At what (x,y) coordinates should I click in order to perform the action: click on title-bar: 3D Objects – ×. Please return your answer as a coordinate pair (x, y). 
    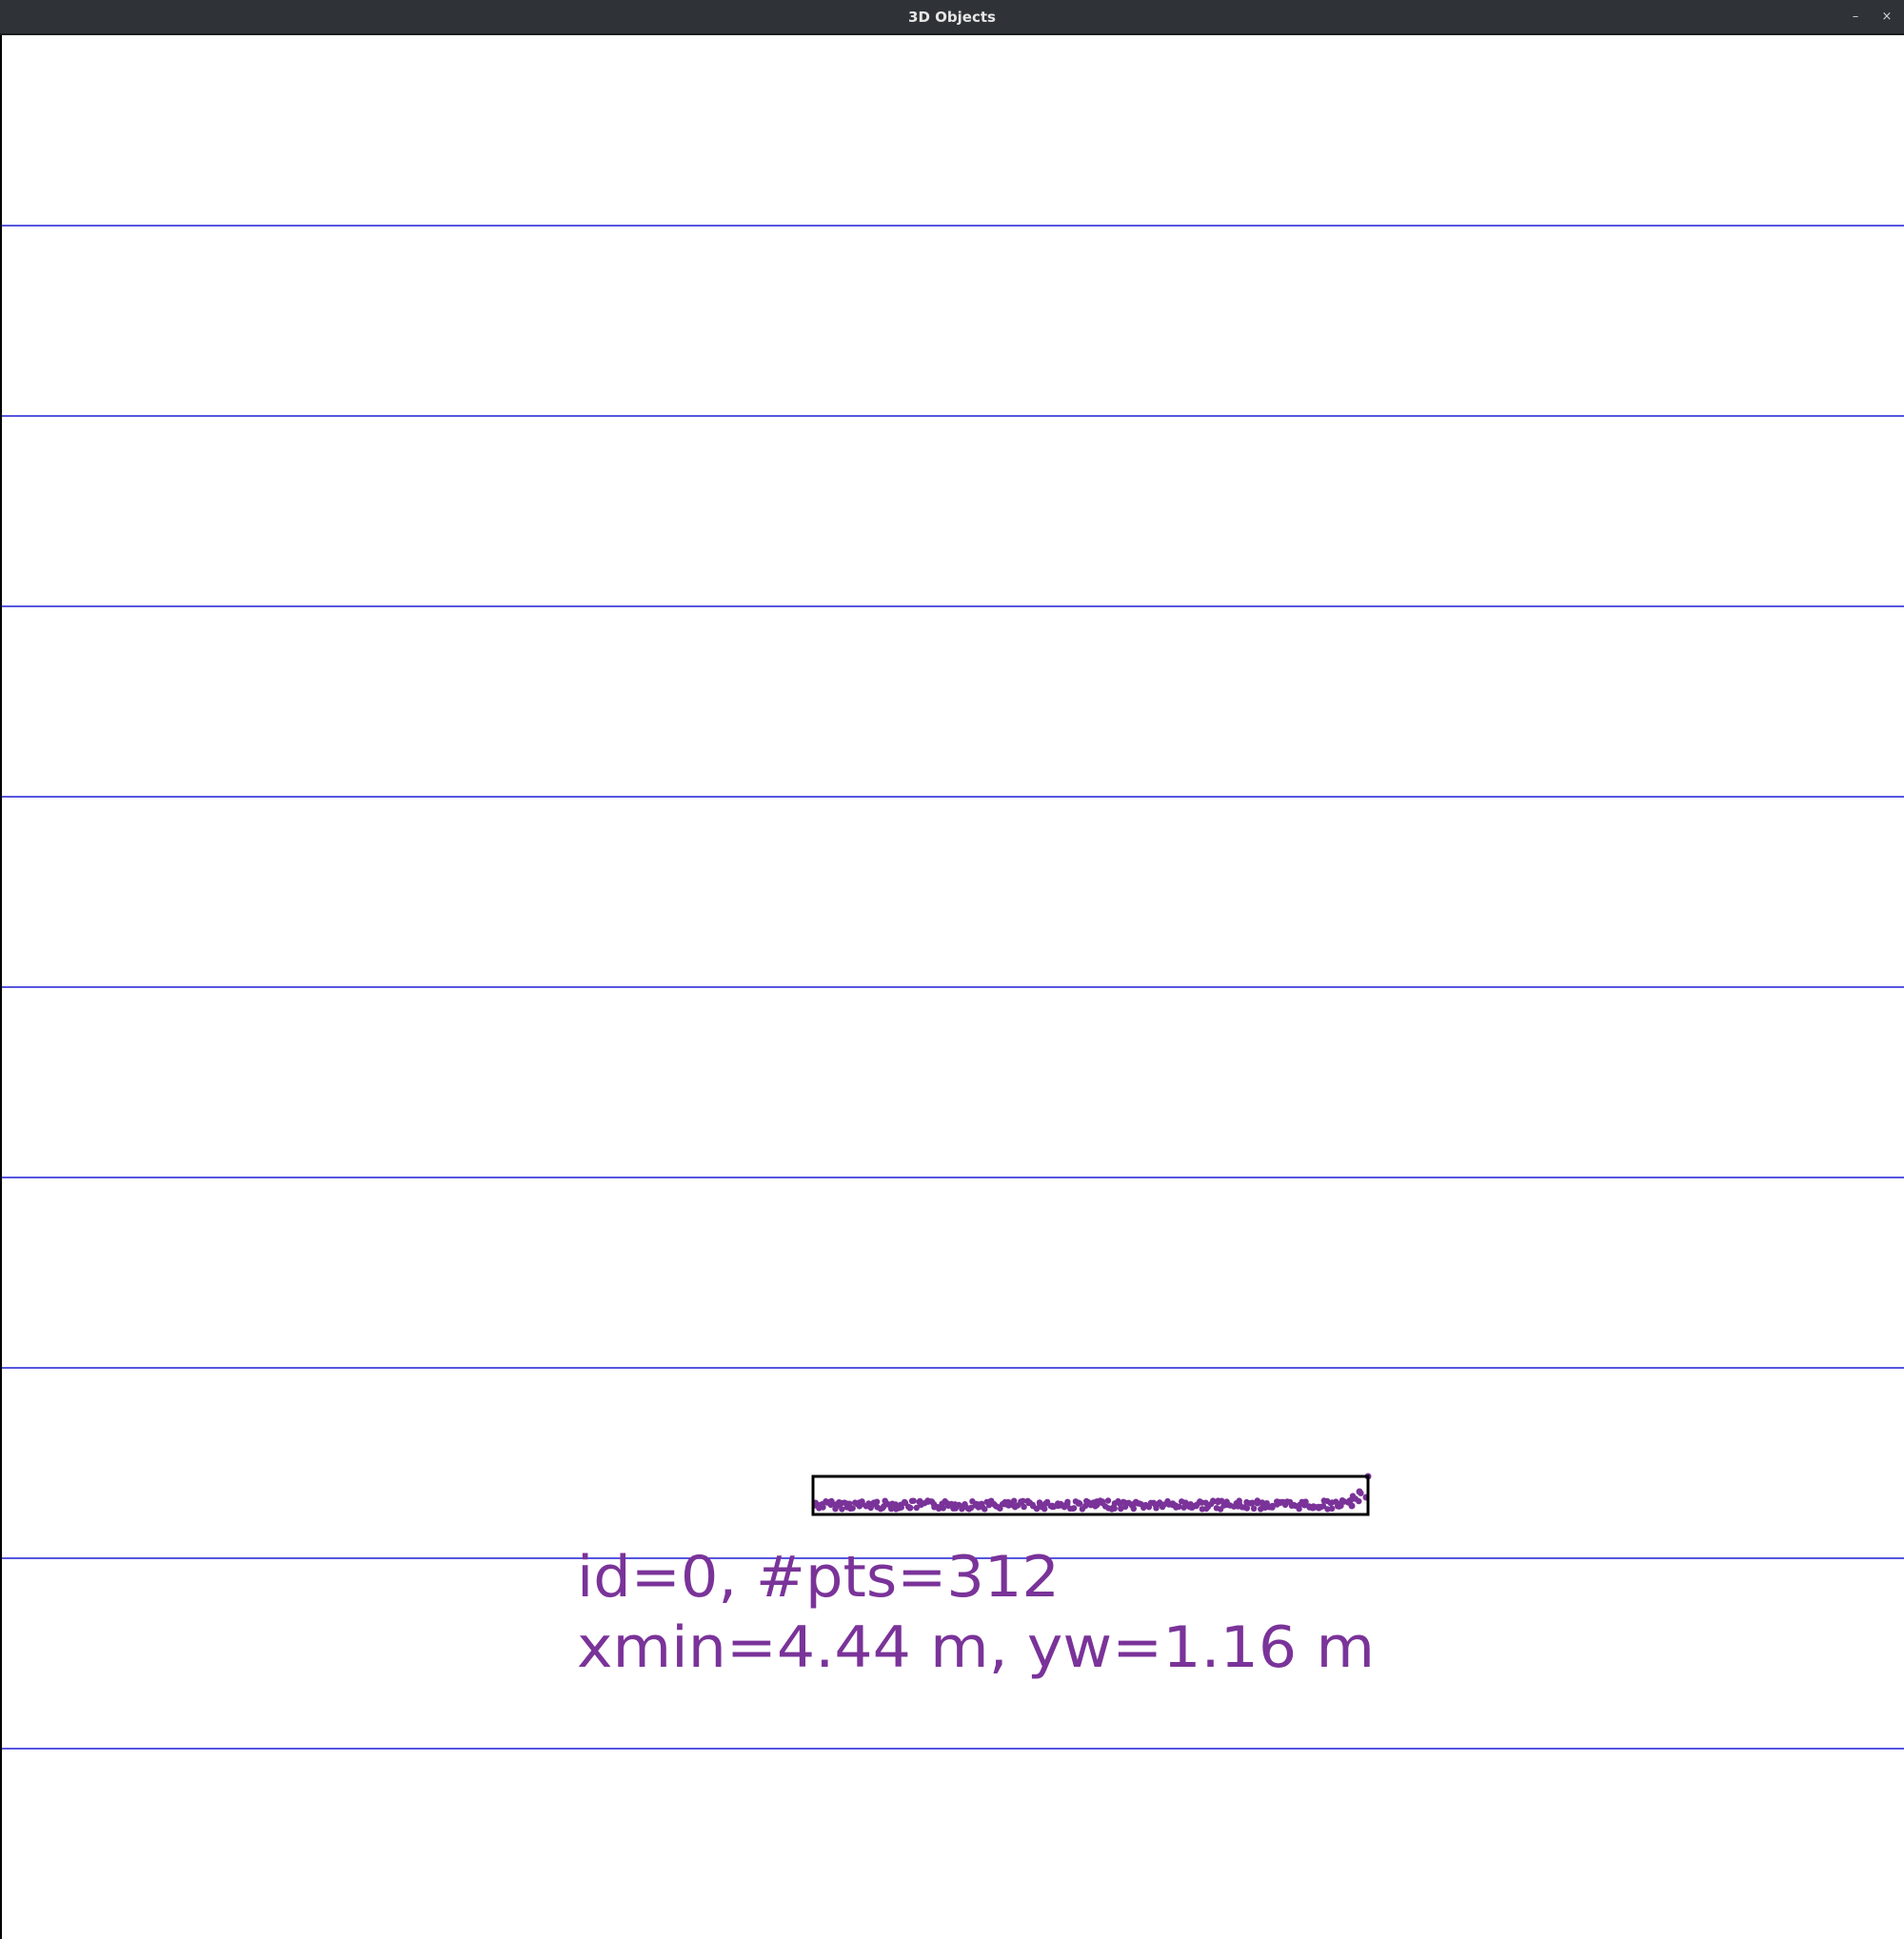
    Looking at the image, I should click on (952, 17).